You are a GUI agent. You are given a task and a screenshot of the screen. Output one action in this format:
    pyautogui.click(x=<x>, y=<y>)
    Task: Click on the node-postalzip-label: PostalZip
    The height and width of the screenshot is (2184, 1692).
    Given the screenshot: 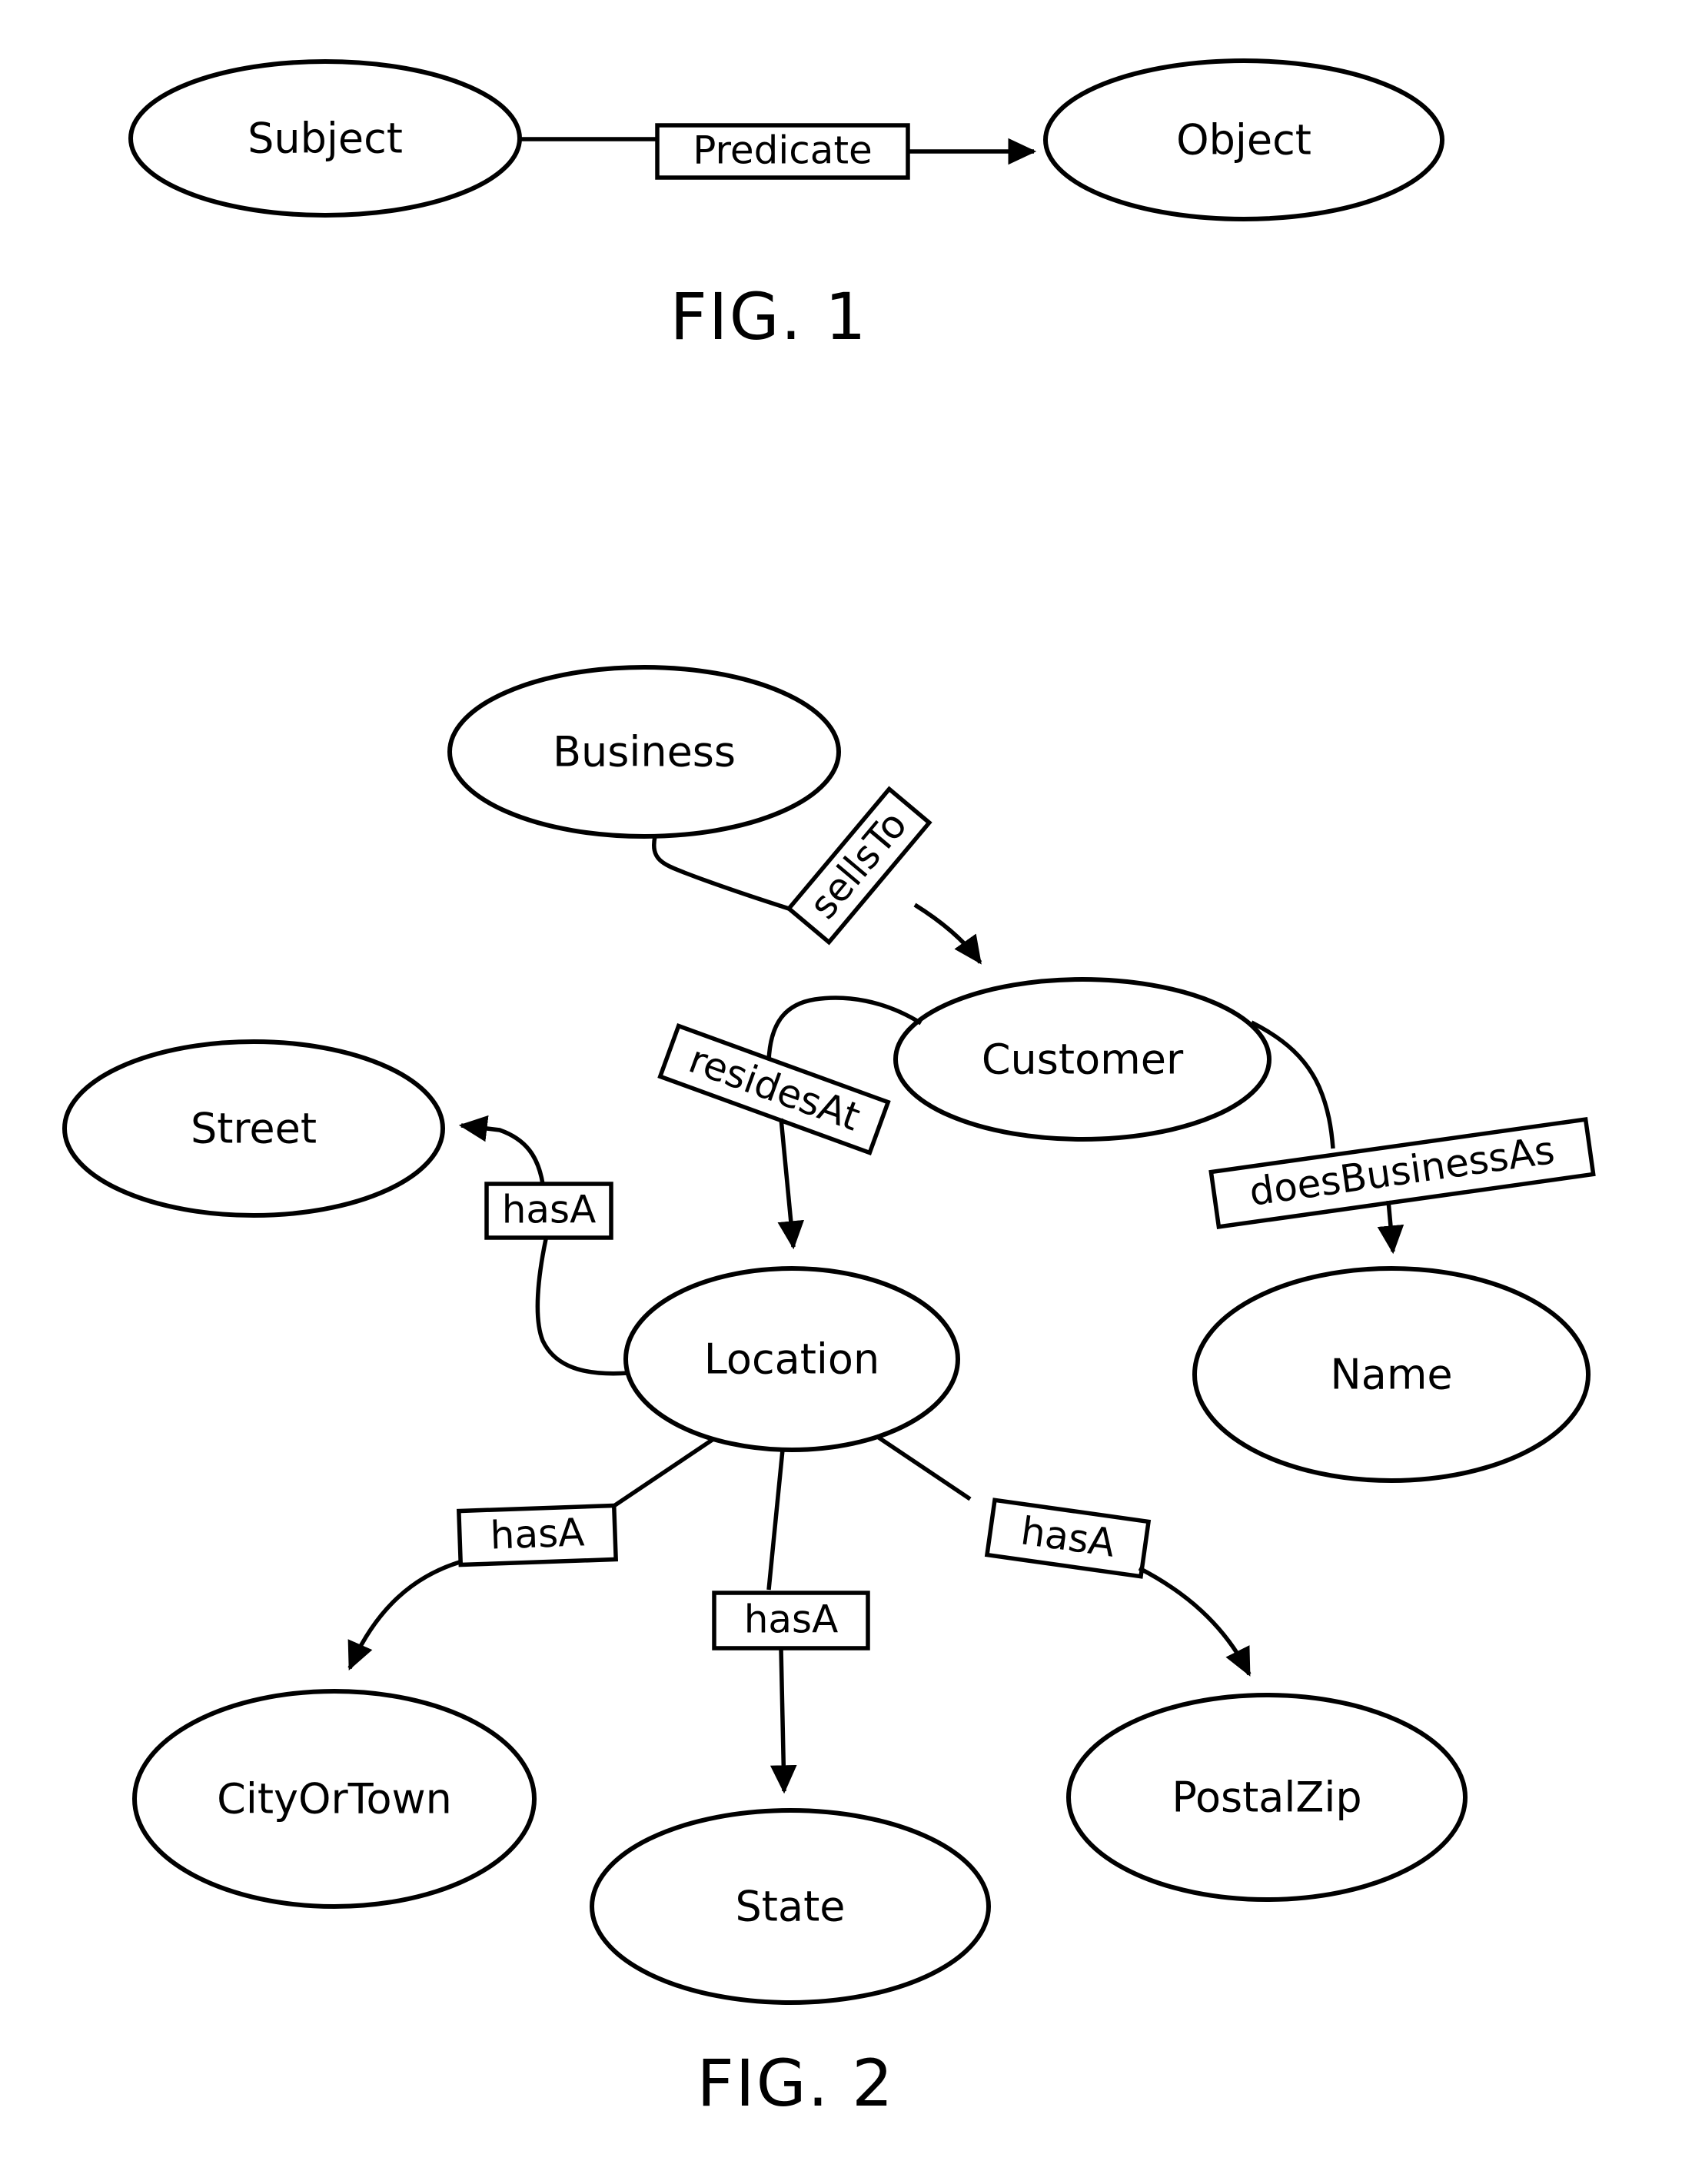 What is the action you would take?
    pyautogui.click(x=1266, y=1798)
    